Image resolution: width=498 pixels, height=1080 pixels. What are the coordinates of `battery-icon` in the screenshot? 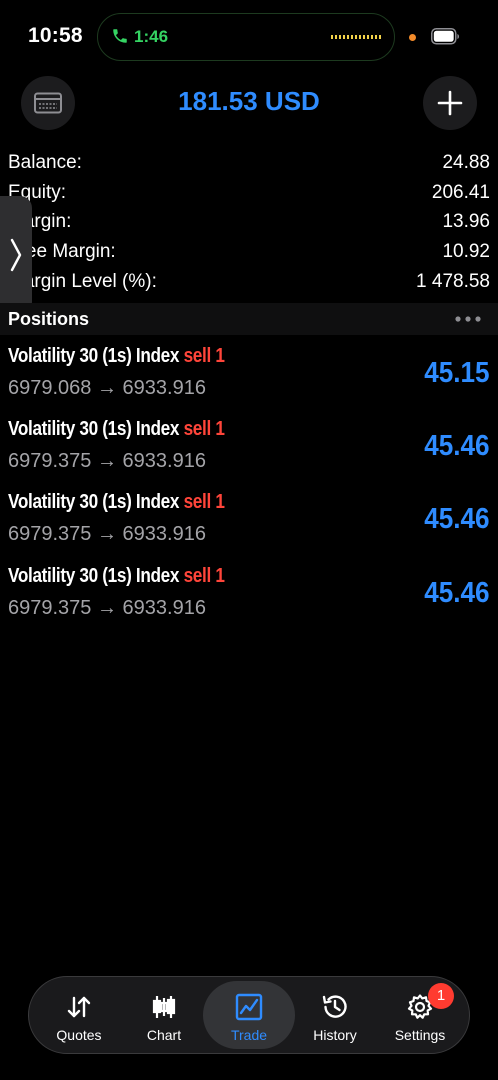 It's located at (445, 36).